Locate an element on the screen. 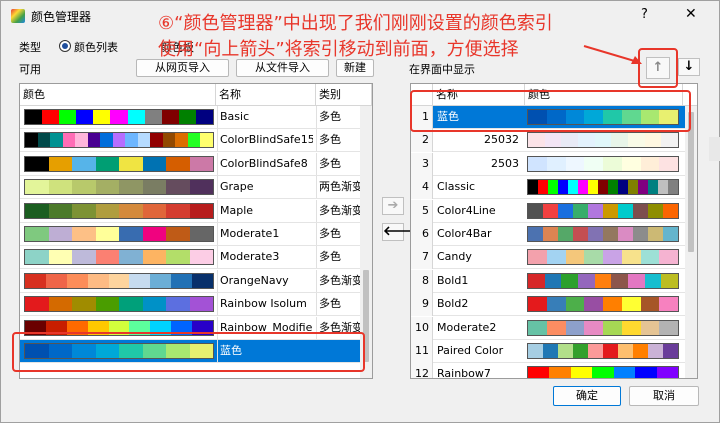  available-row-name: Moderate3 is located at coordinates (265, 257).